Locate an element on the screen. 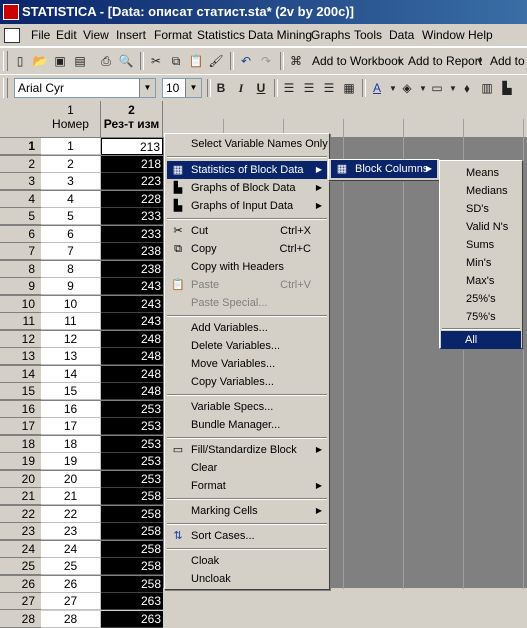 The width and height of the screenshot is (527, 628). row-header: 19 is located at coordinates (20, 461).